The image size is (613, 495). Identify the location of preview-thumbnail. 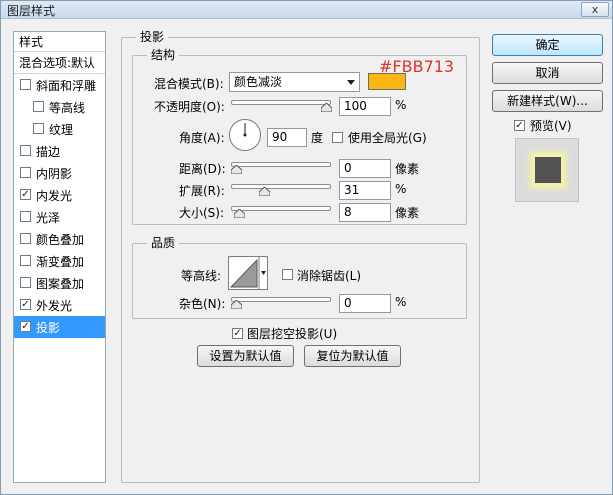
(548, 170).